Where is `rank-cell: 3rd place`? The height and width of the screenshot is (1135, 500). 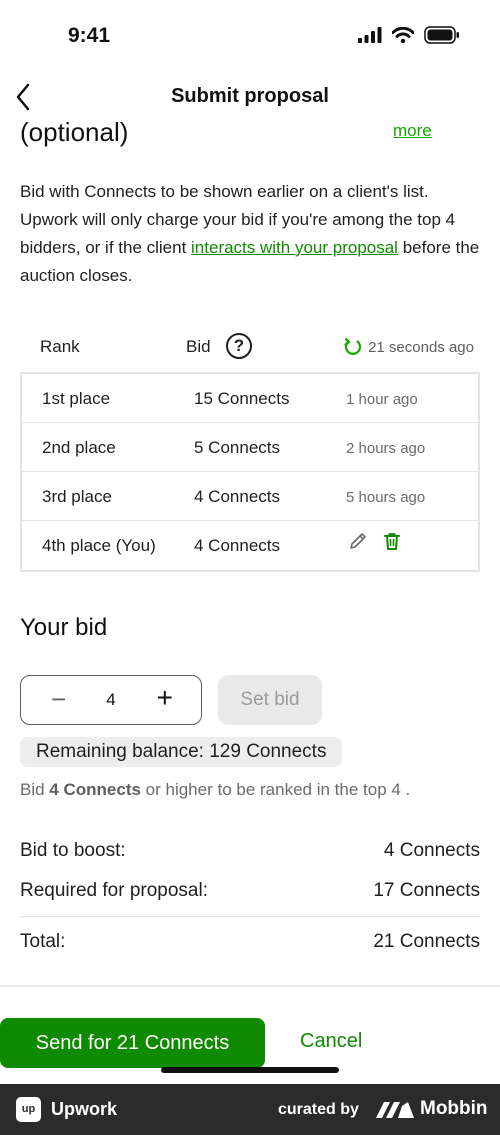 rank-cell: 3rd place is located at coordinates (77, 496).